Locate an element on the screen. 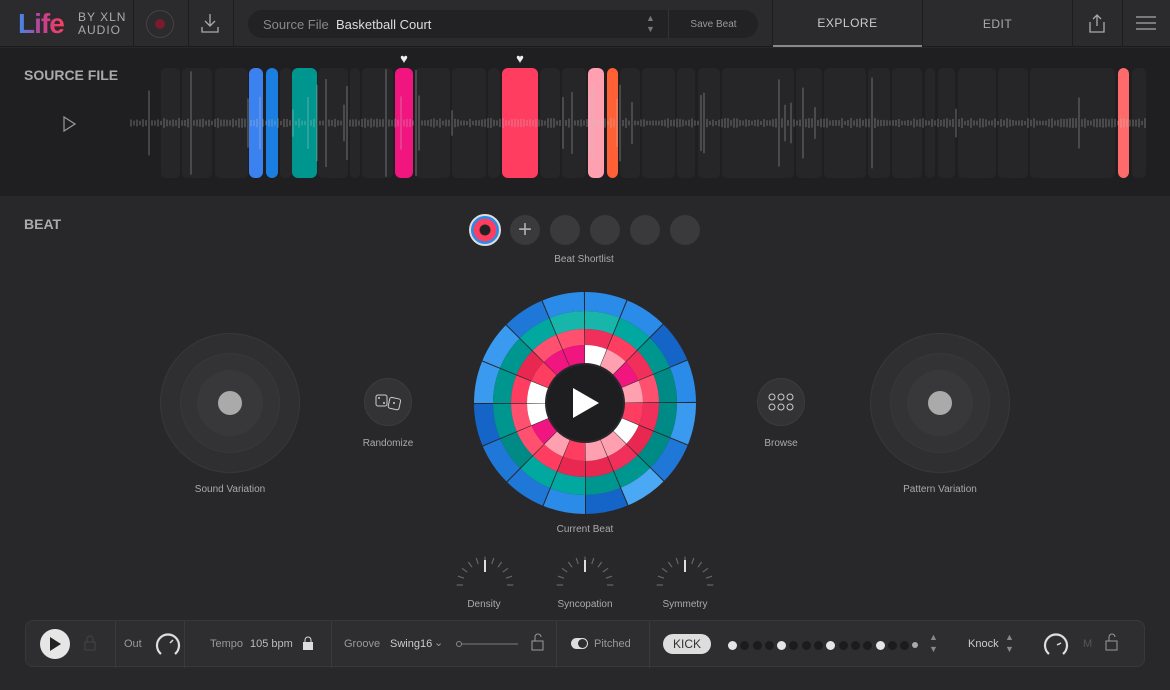 The width and height of the screenshot is (1170, 690). groove-label: Groove is located at coordinates (362, 644).